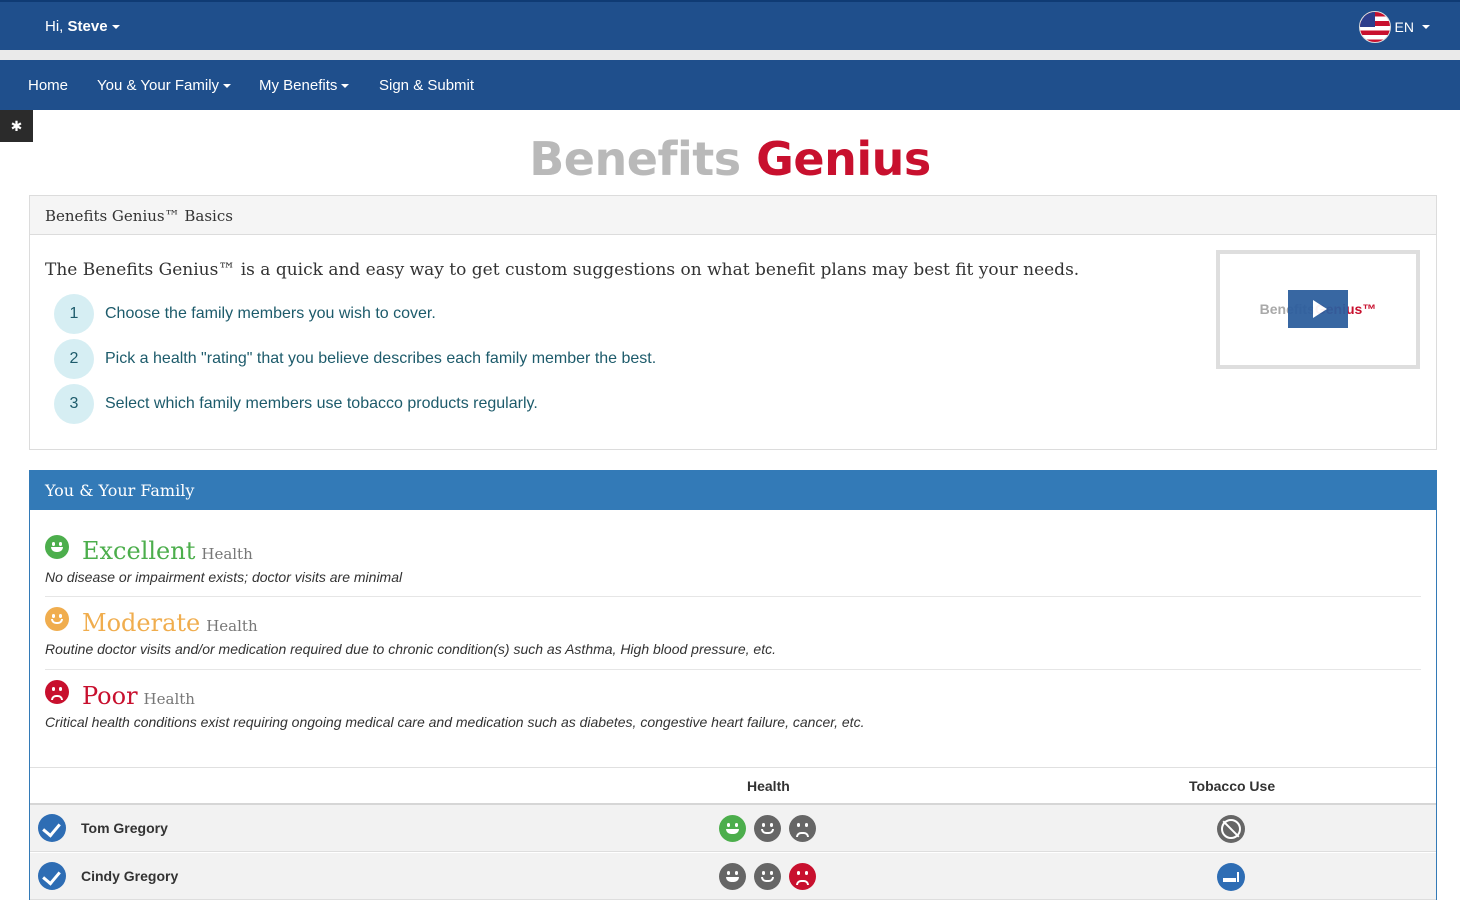 The height and width of the screenshot is (907, 1460). I want to click on language-selector: EN, so click(1394, 27).